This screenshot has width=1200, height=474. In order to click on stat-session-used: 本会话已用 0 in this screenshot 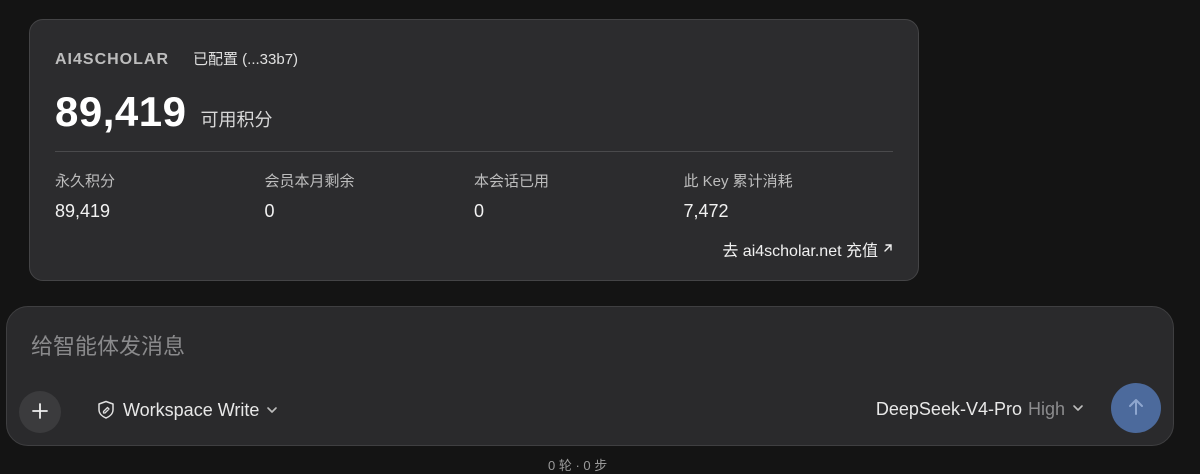, I will do `click(579, 196)`.